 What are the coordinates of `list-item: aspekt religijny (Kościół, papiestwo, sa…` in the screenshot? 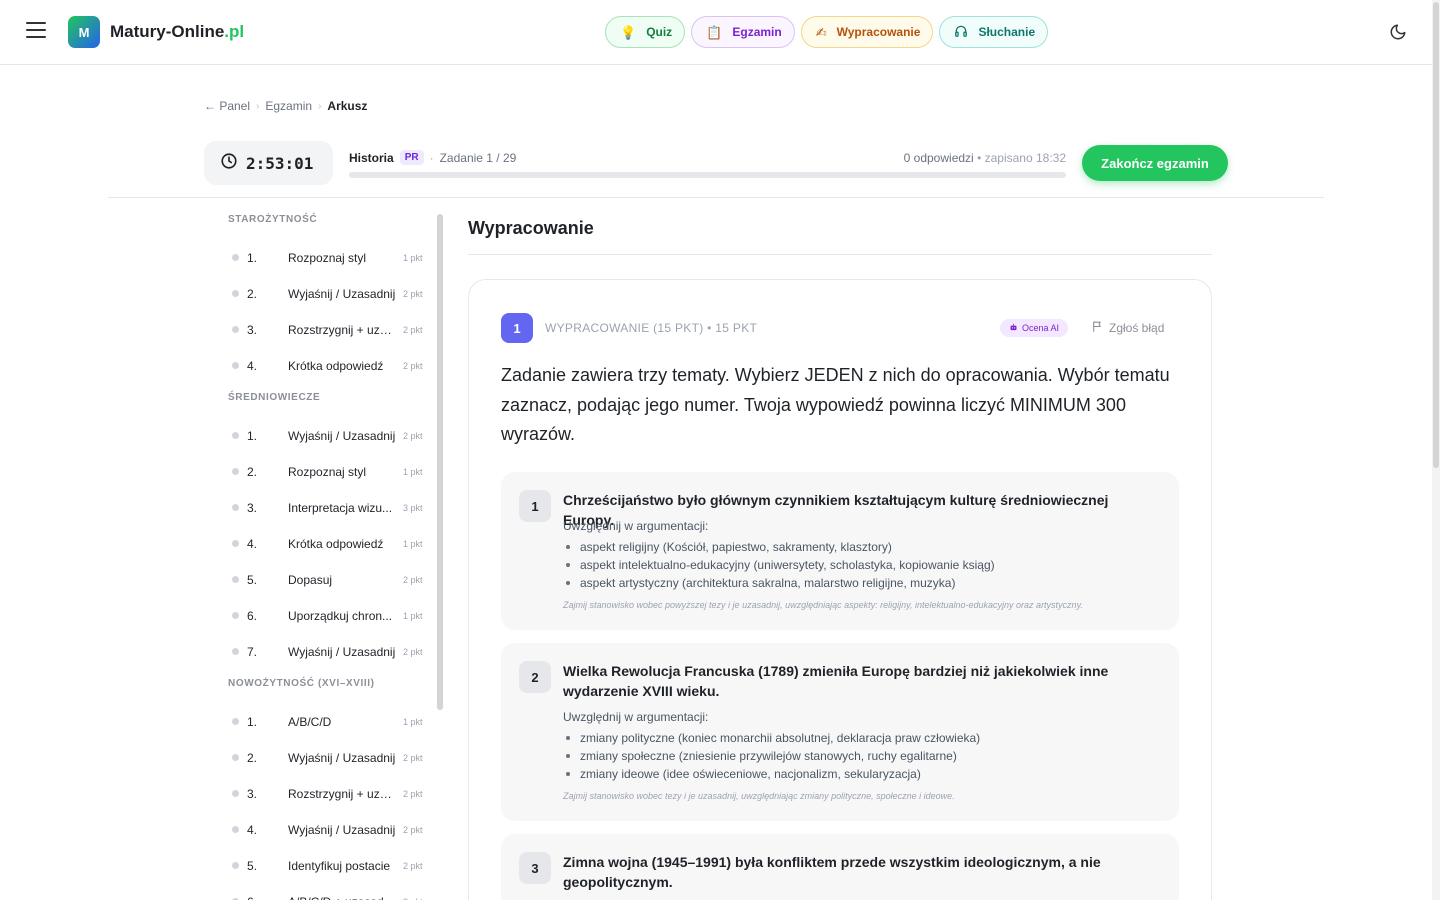 It's located at (779, 547).